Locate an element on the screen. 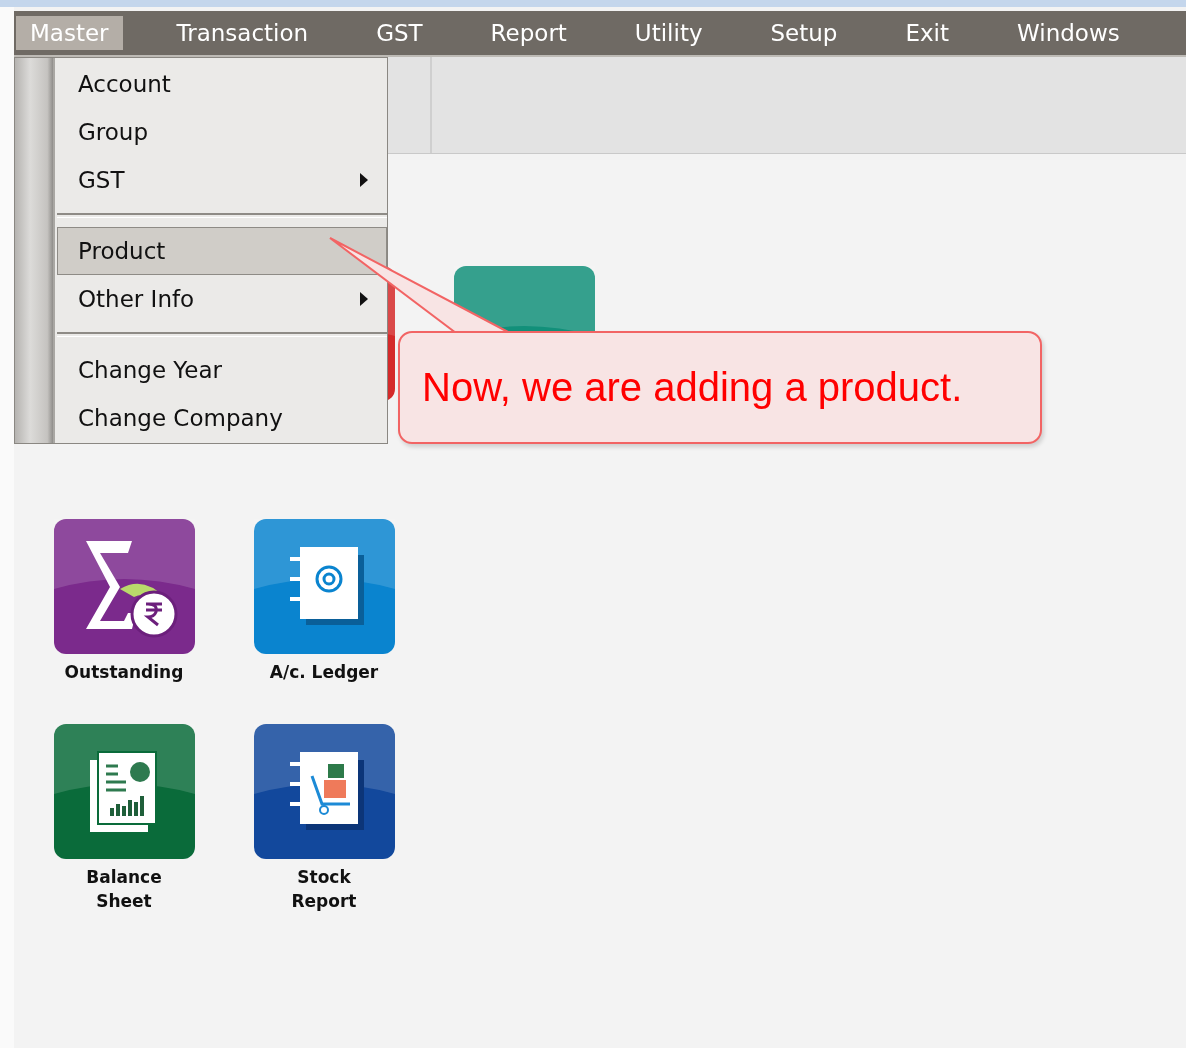  tile-label: Stock Report is located at coordinates (324, 889).